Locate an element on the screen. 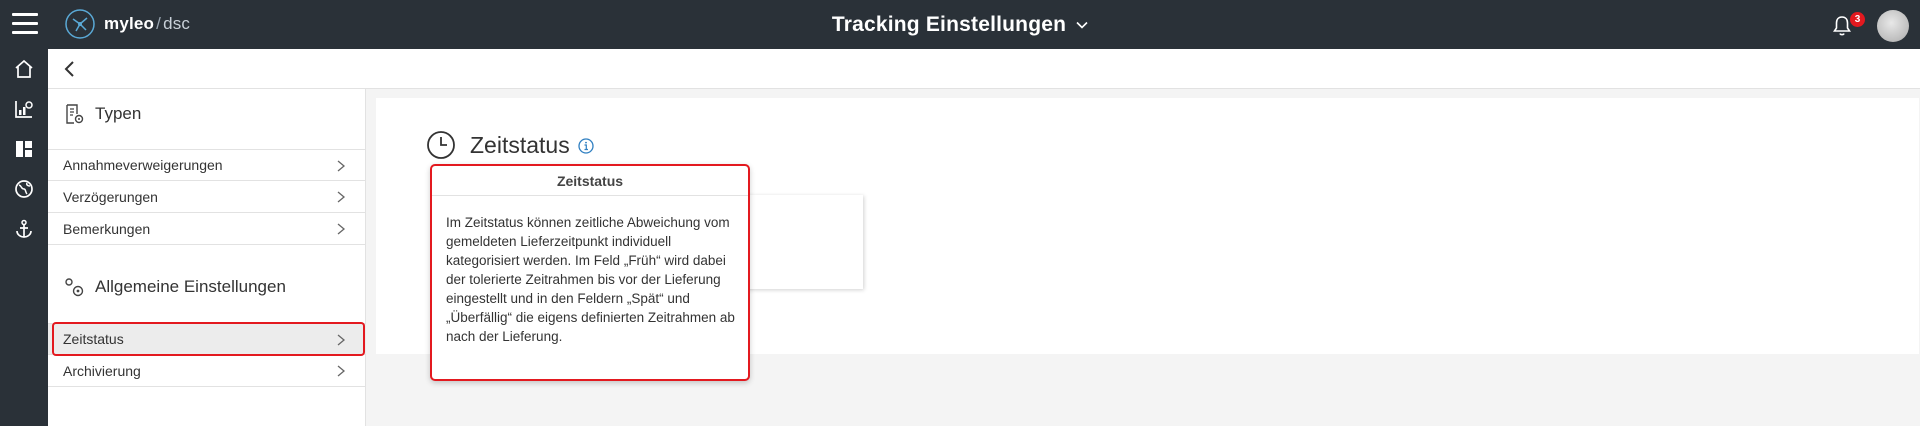  rail-dashboard is located at coordinates (24, 149).